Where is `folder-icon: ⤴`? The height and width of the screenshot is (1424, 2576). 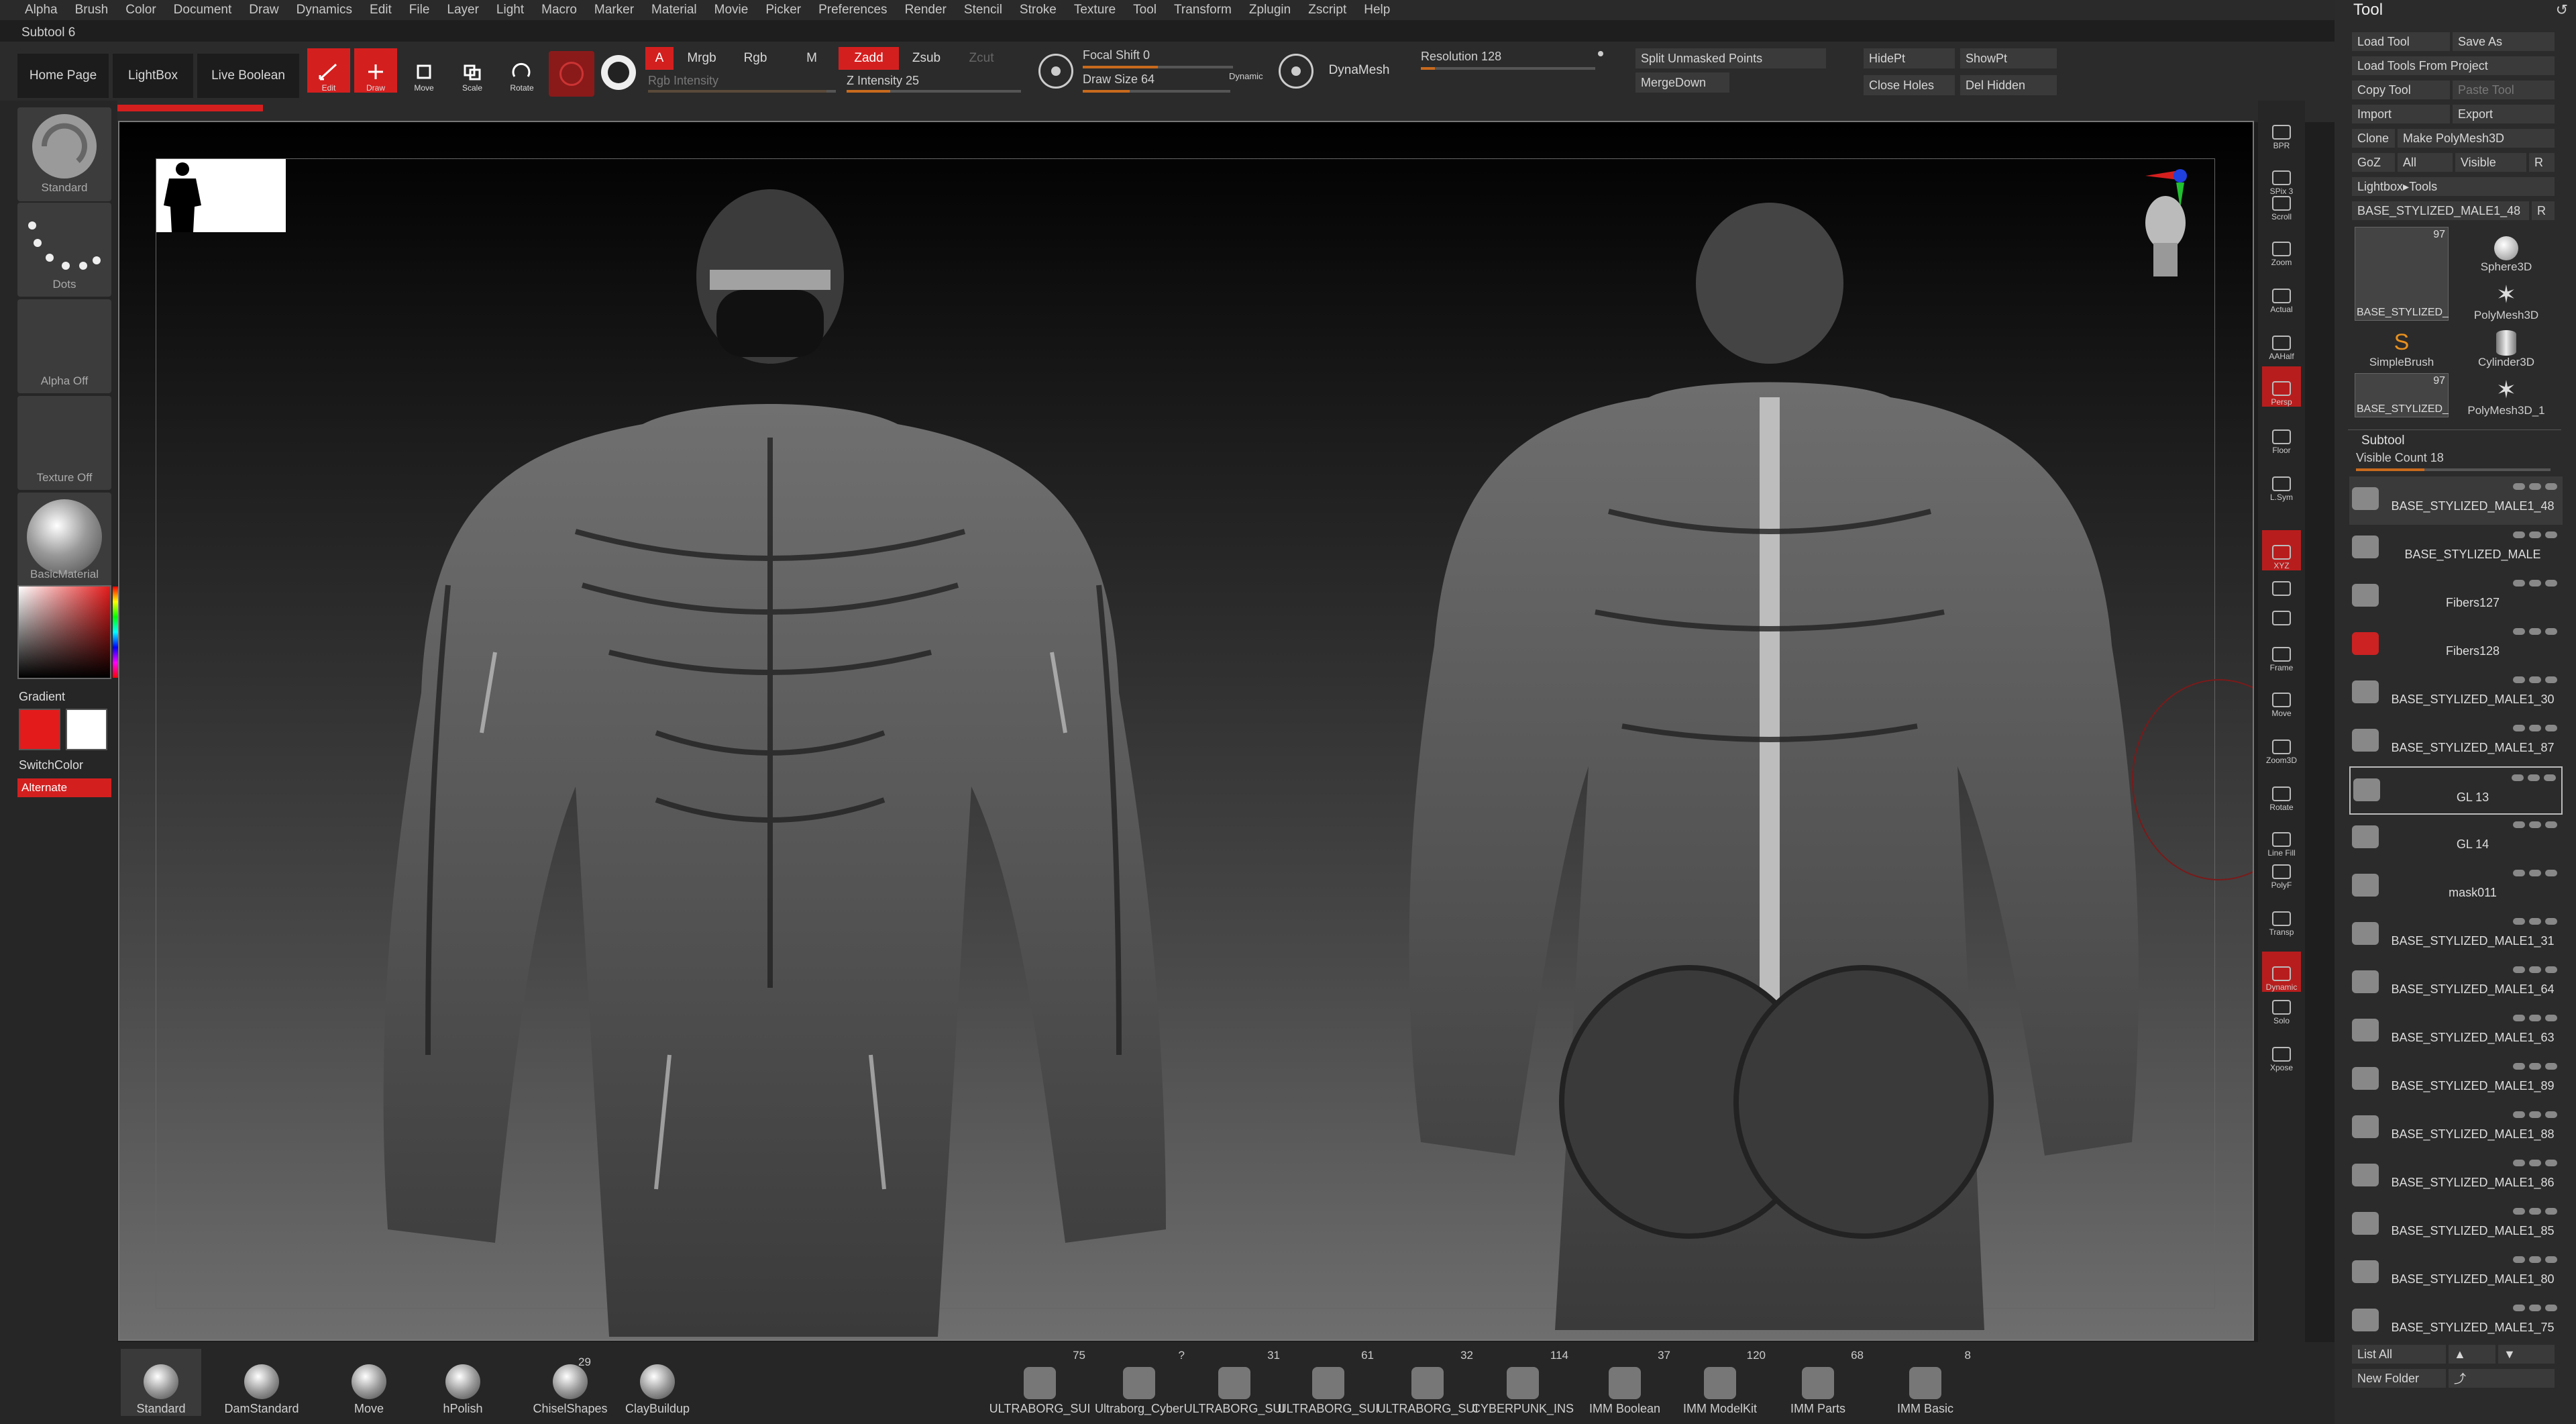
folder-icon: ⤴ is located at coordinates (2502, 1378).